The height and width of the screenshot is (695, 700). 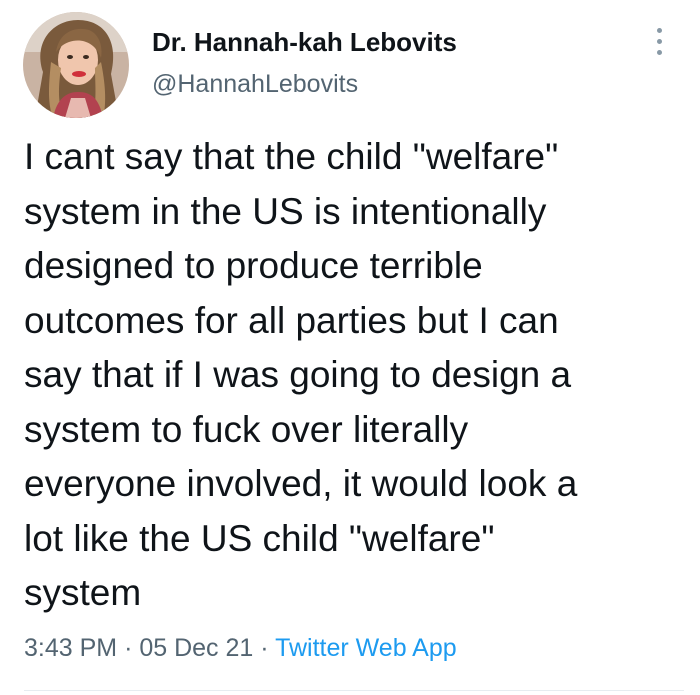 I want to click on avatar, so click(x=76, y=65).